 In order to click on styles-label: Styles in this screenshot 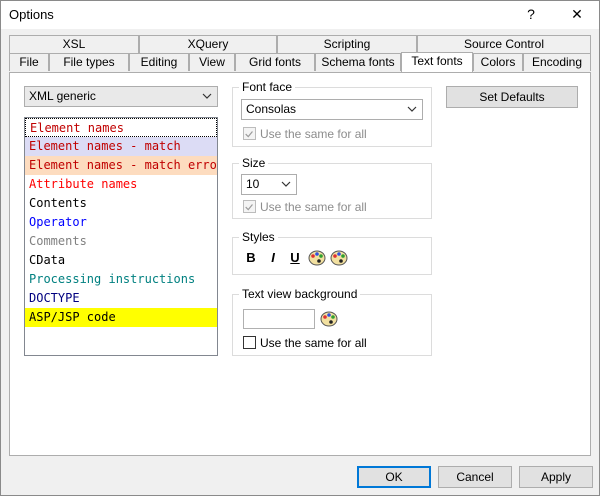, I will do `click(258, 237)`.